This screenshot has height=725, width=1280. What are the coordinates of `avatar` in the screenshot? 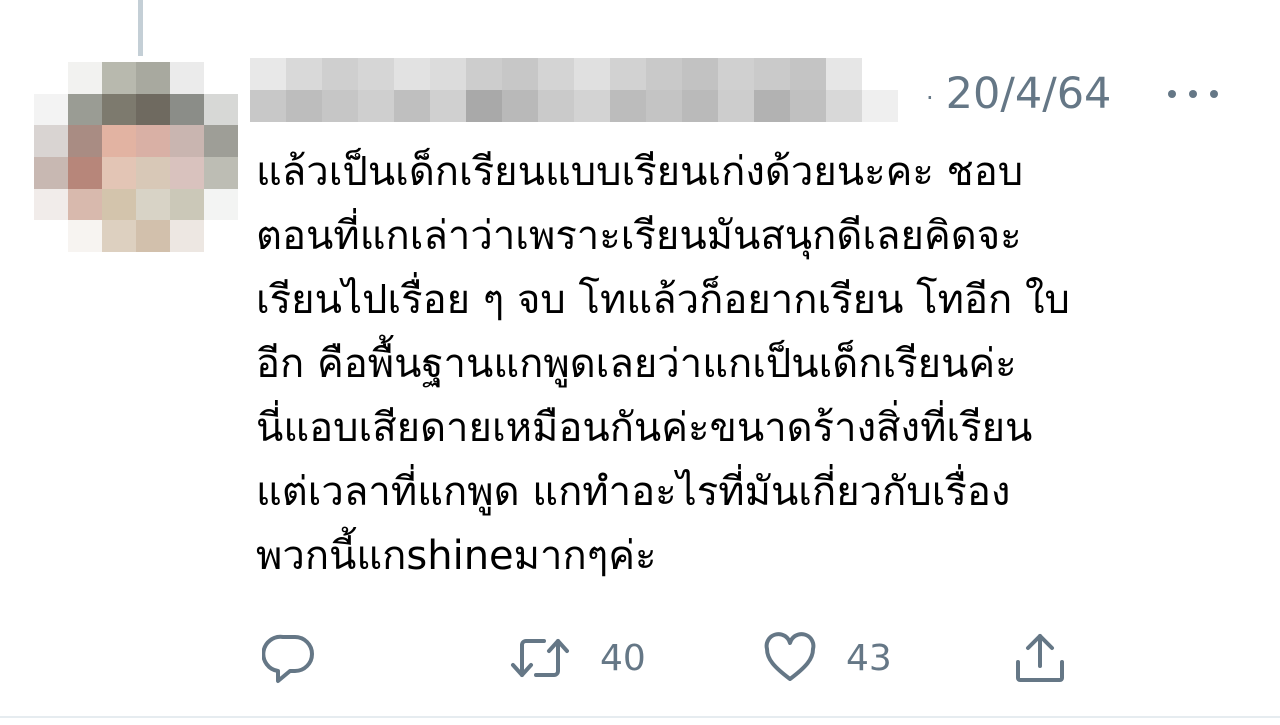 It's located at (136, 157).